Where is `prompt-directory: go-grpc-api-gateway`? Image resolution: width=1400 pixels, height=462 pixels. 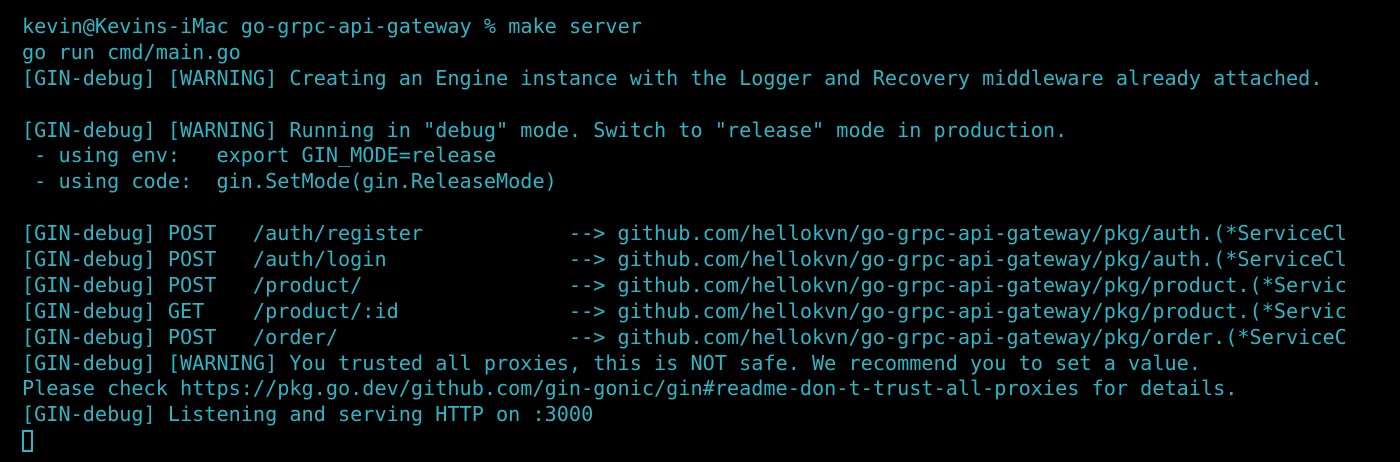 prompt-directory: go-grpc-api-gateway is located at coordinates (356, 26).